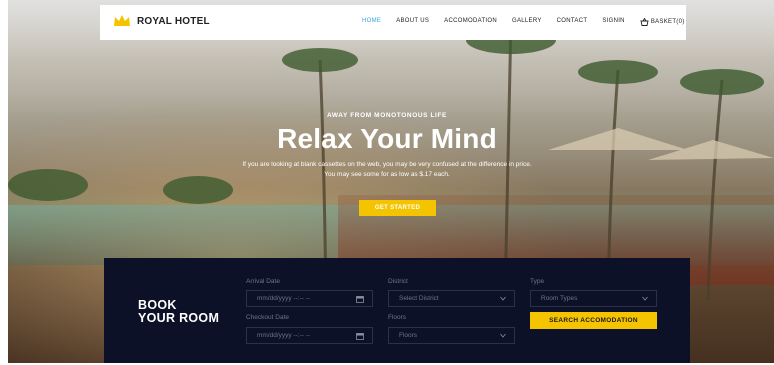 This screenshot has height=365, width=774. What do you see at coordinates (537, 281) in the screenshot?
I see `type-label: Type` at bounding box center [537, 281].